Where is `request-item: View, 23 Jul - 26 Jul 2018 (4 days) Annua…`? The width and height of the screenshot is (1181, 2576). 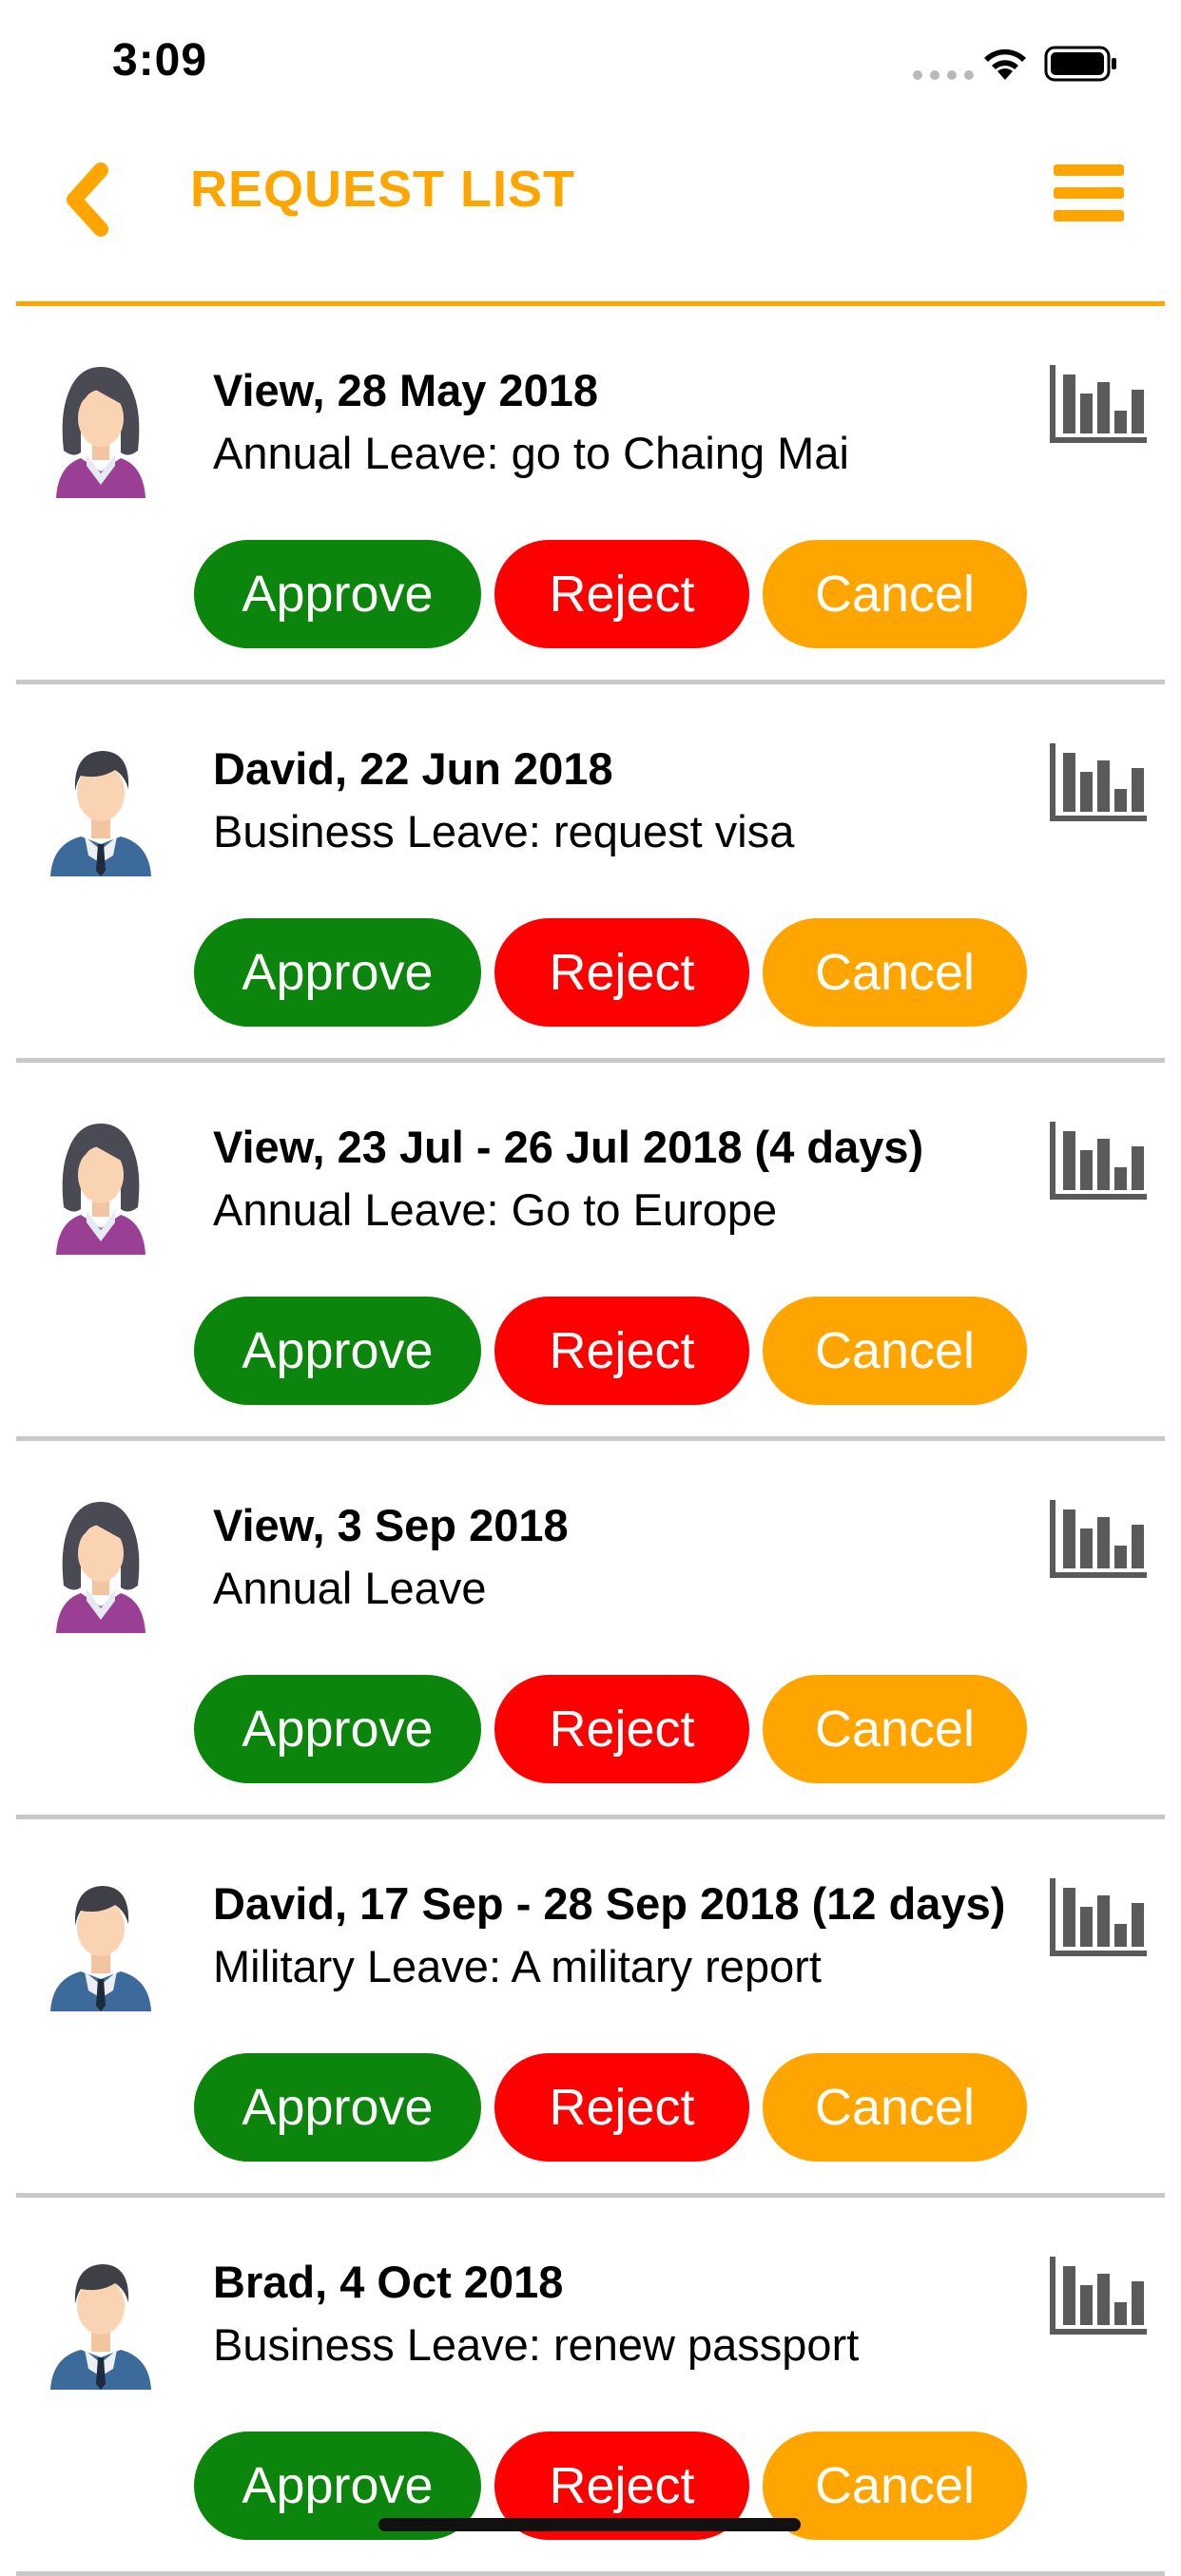 request-item: View, 23 Jul - 26 Jul 2018 (4 days) Annua… is located at coordinates (590, 1252).